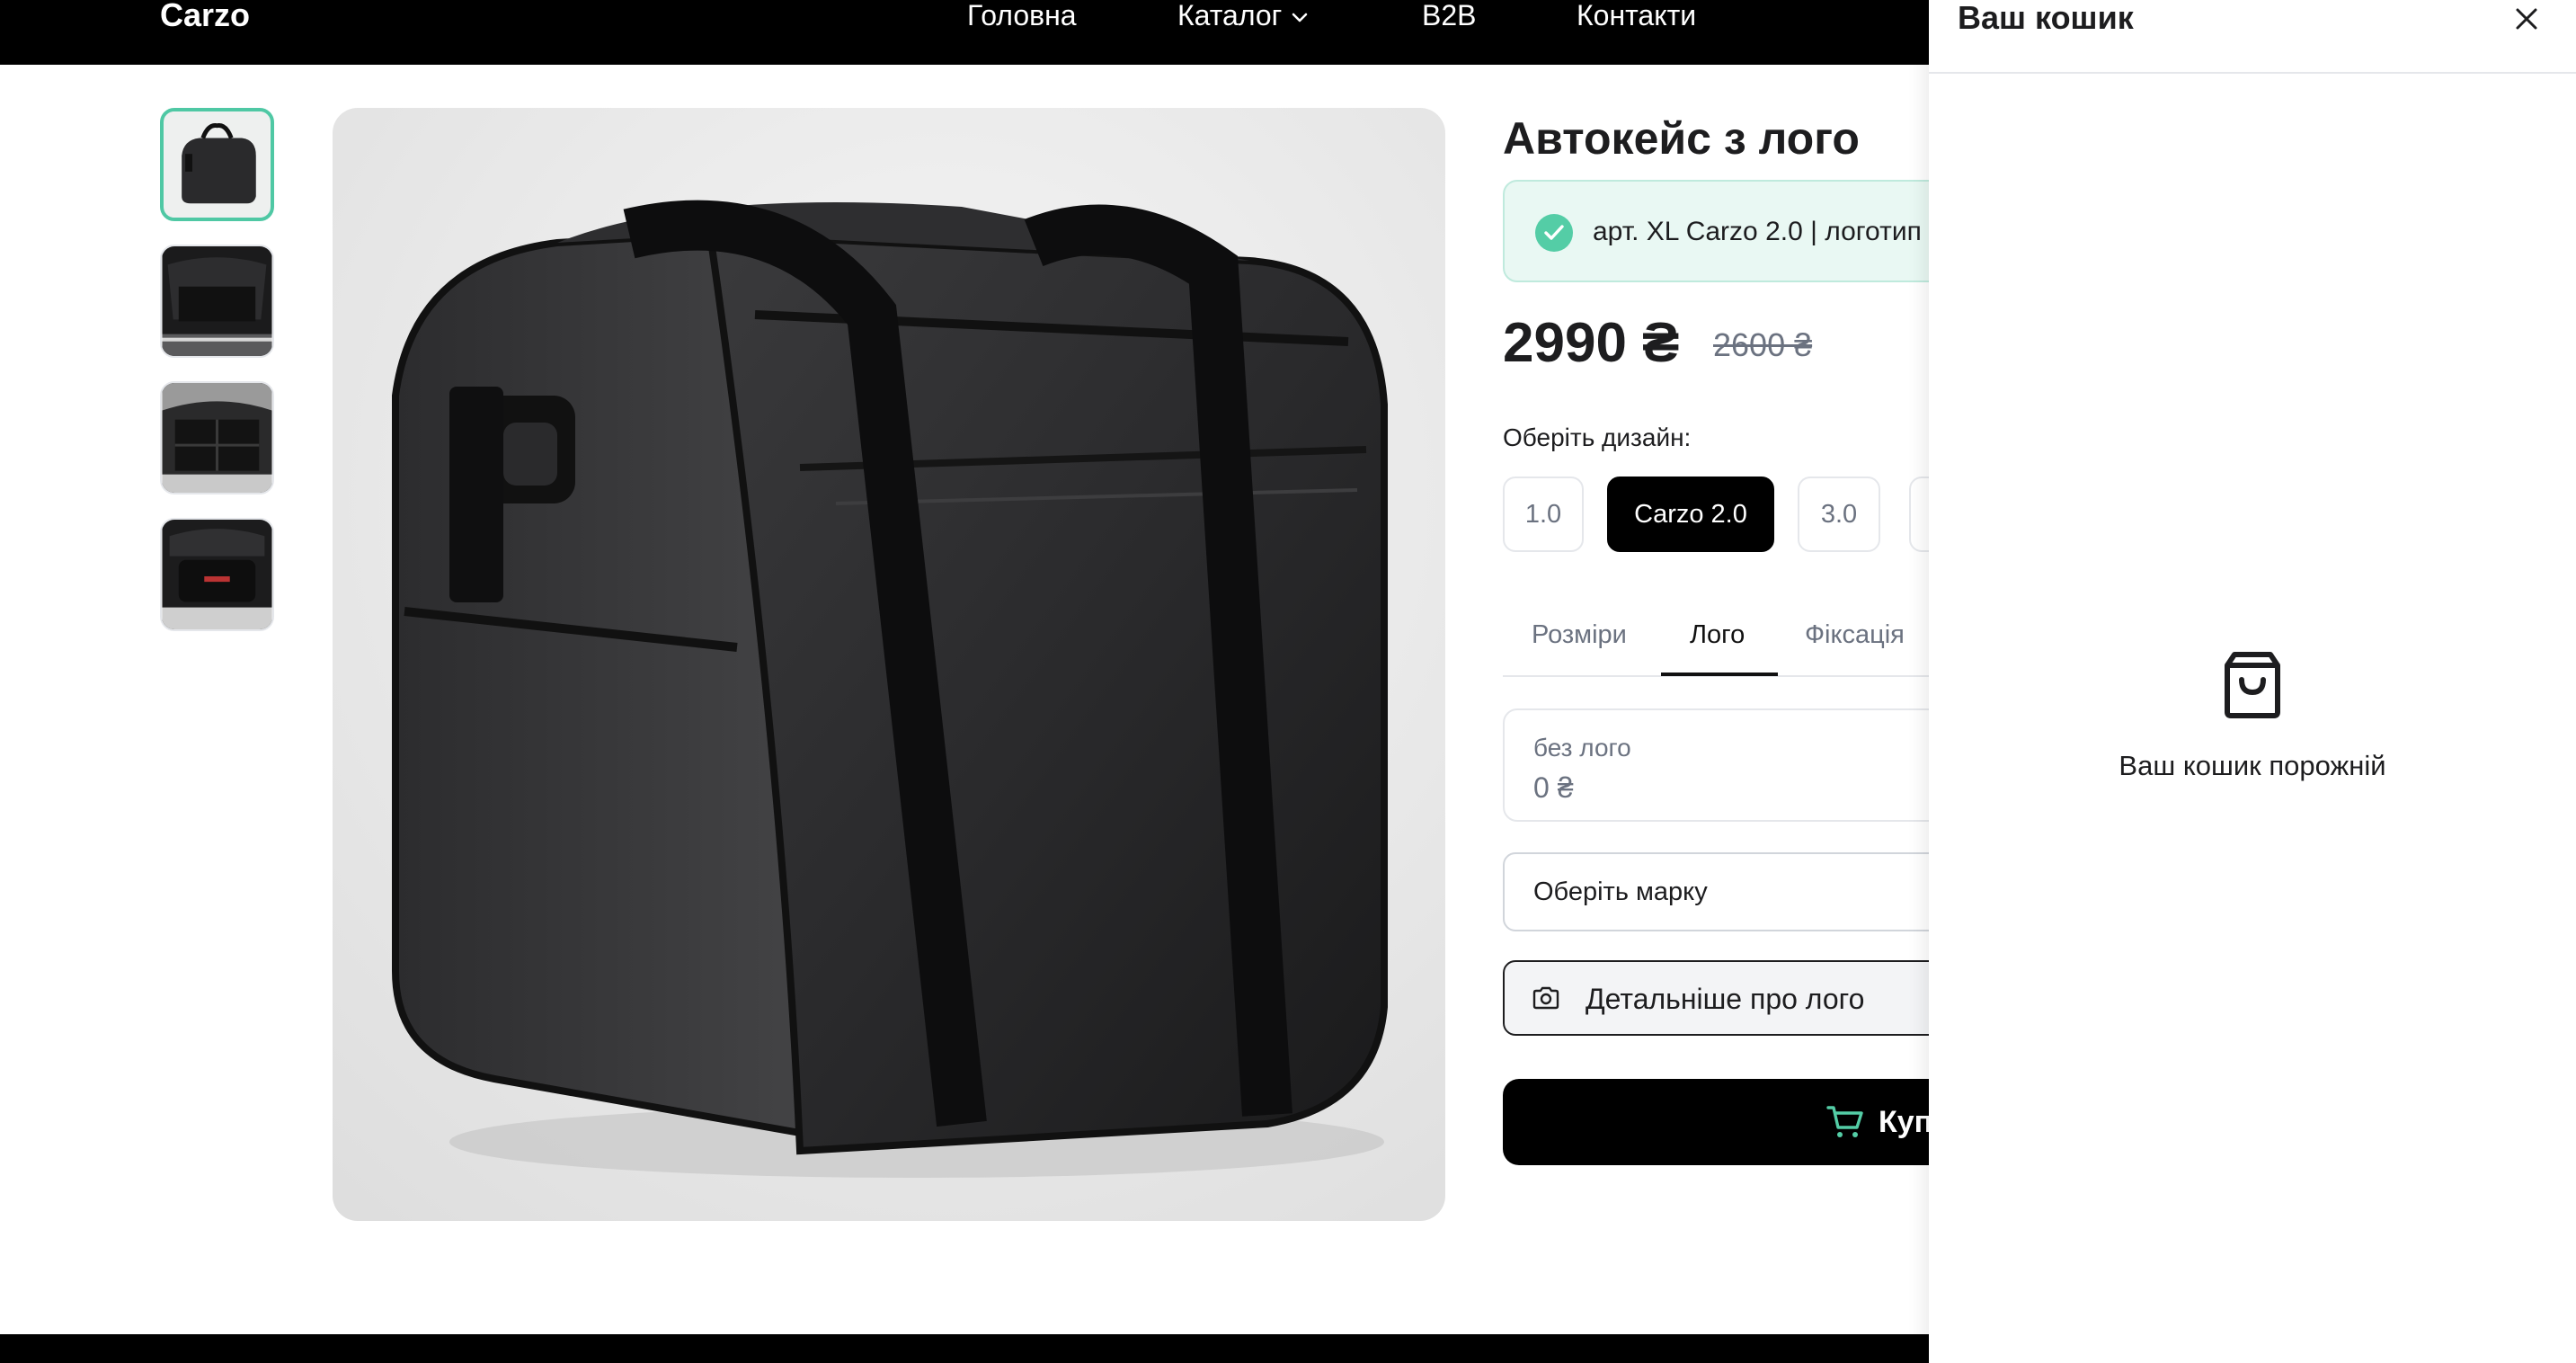 This screenshot has width=2576, height=1363. What do you see at coordinates (1839, 514) in the screenshot?
I see `design-option-3-0: 3.0` at bounding box center [1839, 514].